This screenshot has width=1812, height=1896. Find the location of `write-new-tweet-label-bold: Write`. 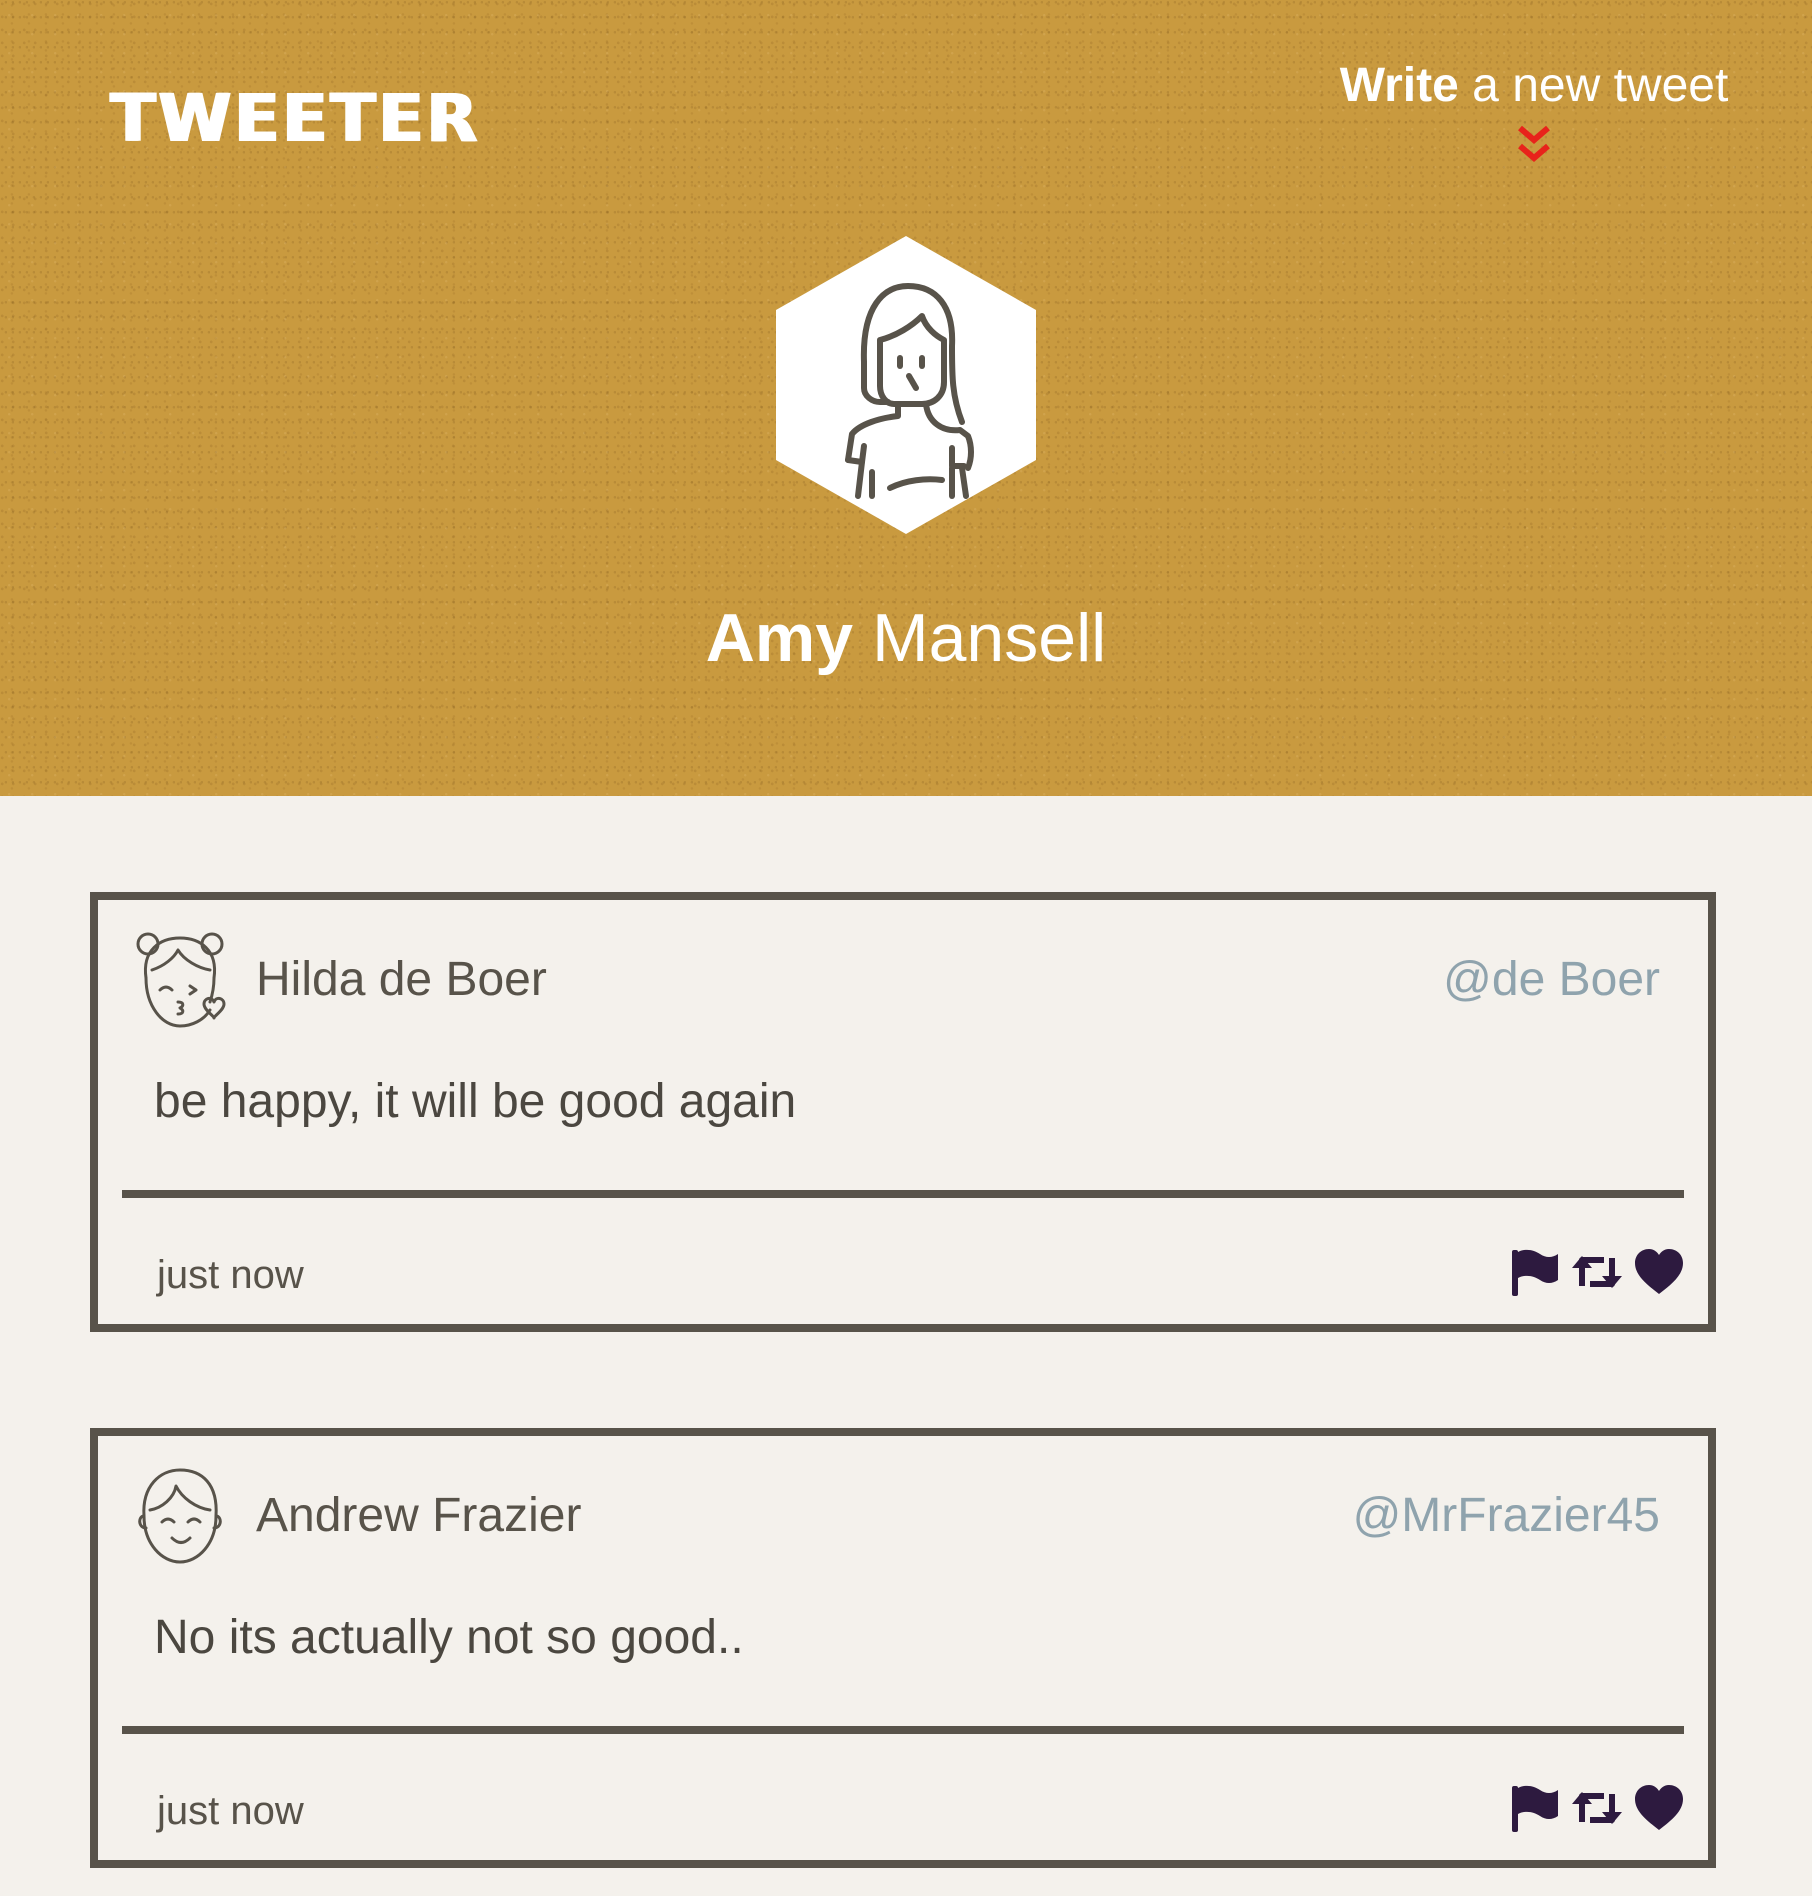

write-new-tweet-label-bold: Write is located at coordinates (1399, 85).